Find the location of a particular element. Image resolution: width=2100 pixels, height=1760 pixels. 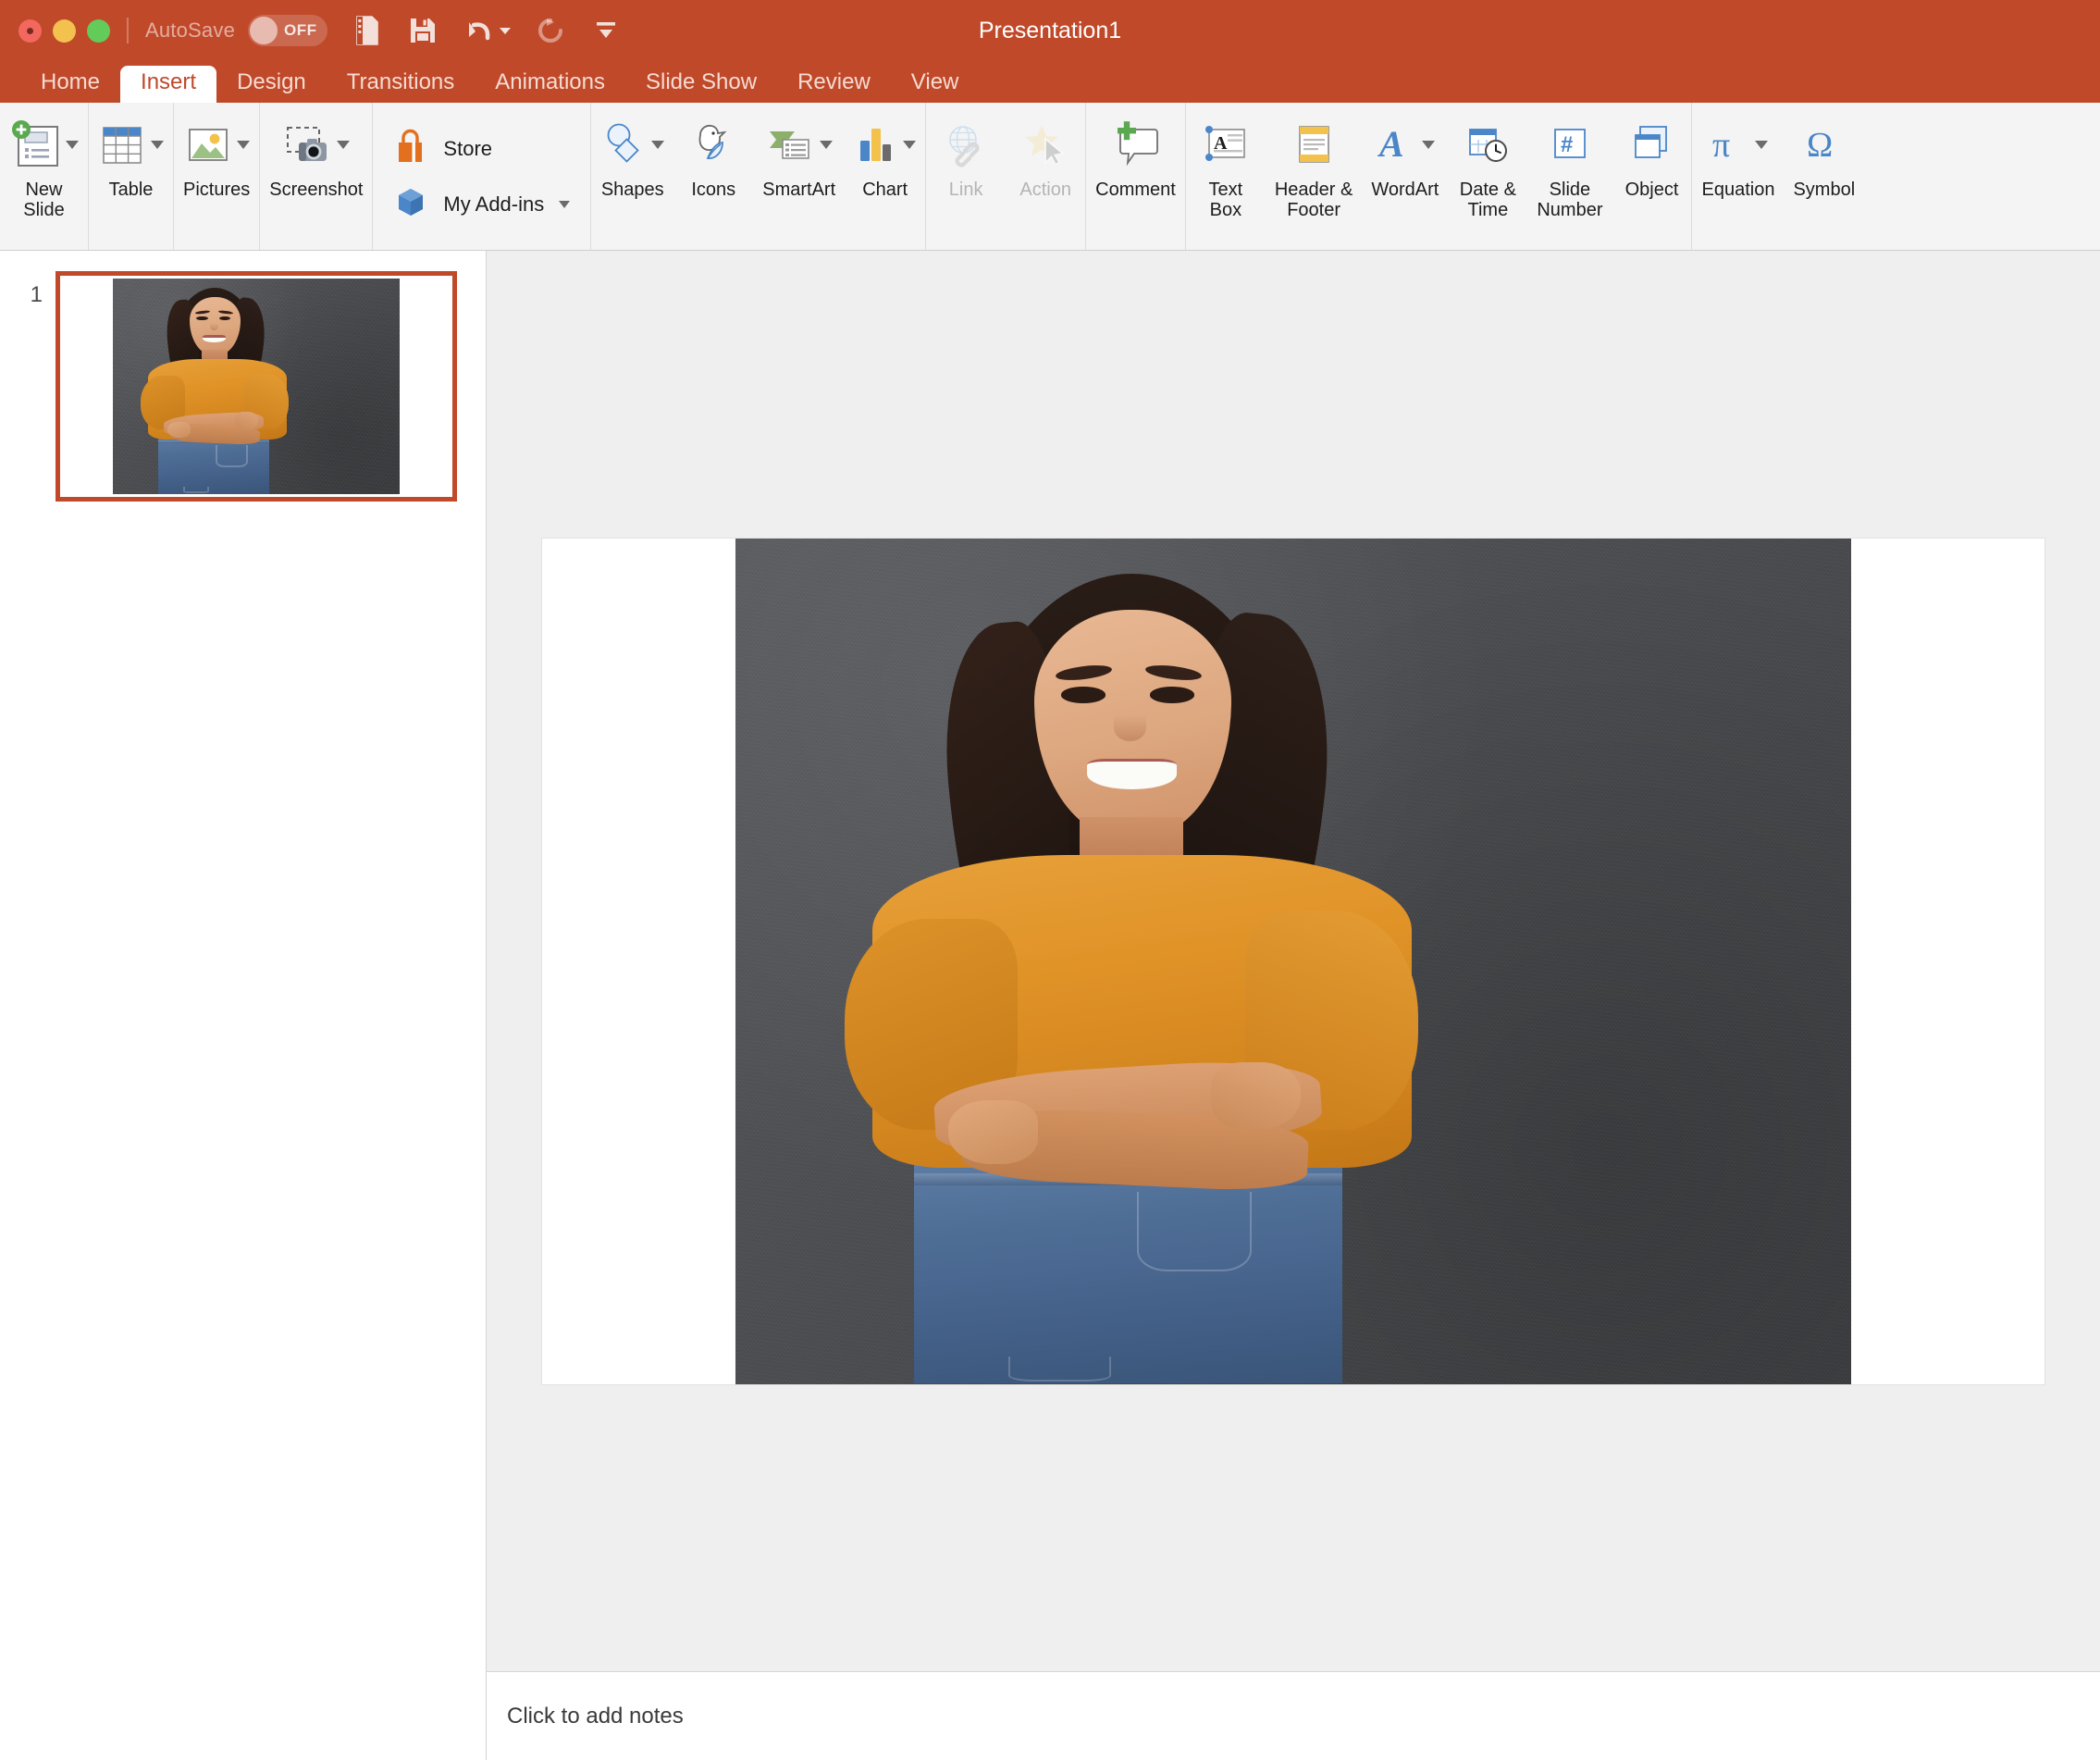

ribbon-group-links: Link Action is located at coordinates (1006, 176).